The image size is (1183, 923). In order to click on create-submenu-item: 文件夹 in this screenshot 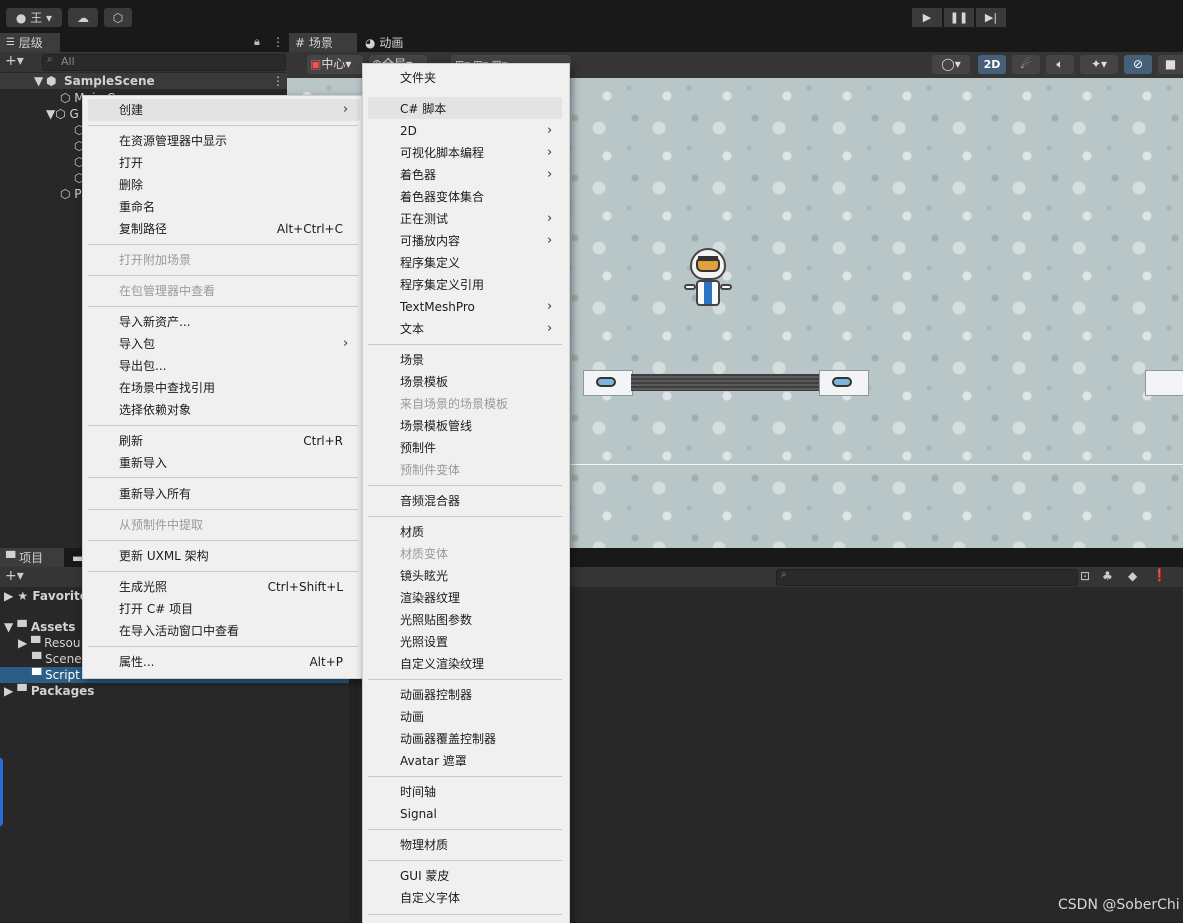, I will do `click(473, 78)`.